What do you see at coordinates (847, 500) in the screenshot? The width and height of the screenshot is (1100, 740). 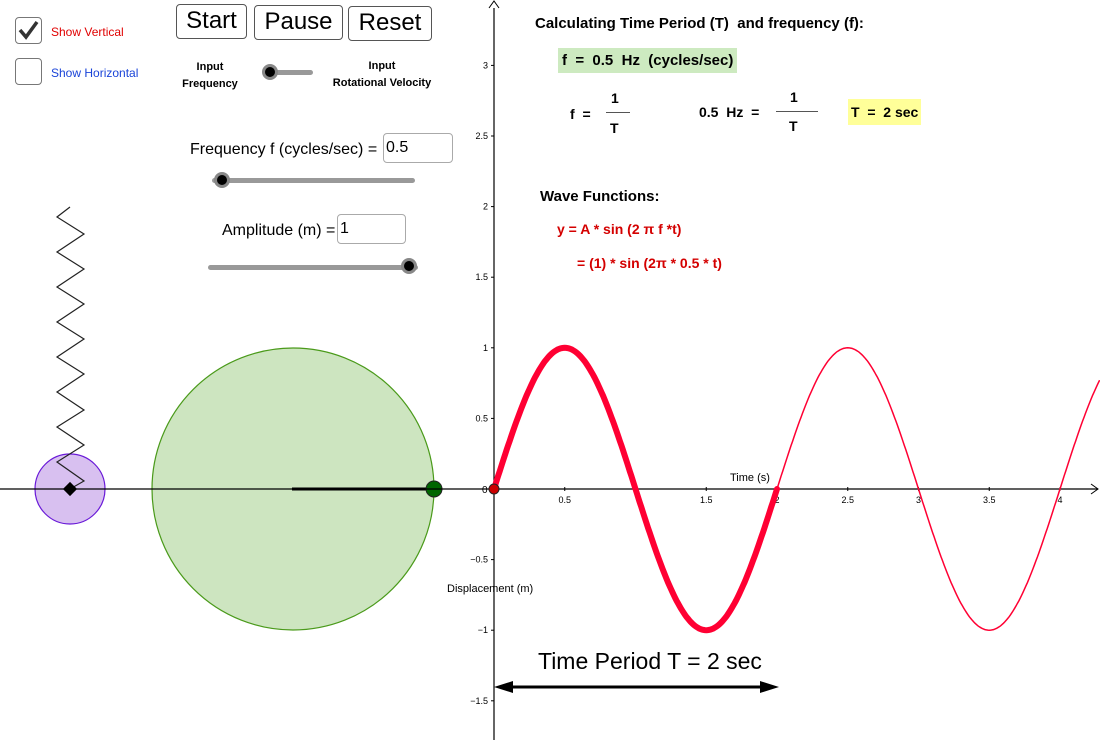 I see `x-tick-label: 2.5` at bounding box center [847, 500].